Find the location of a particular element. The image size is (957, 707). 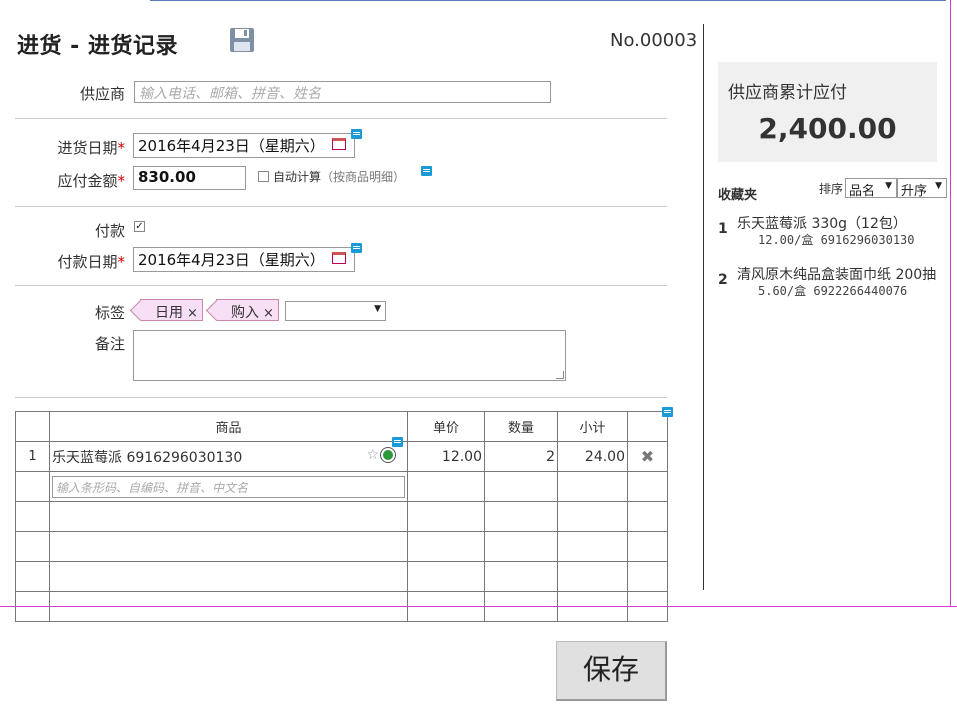

tag-item: 购入 × is located at coordinates (247, 310).